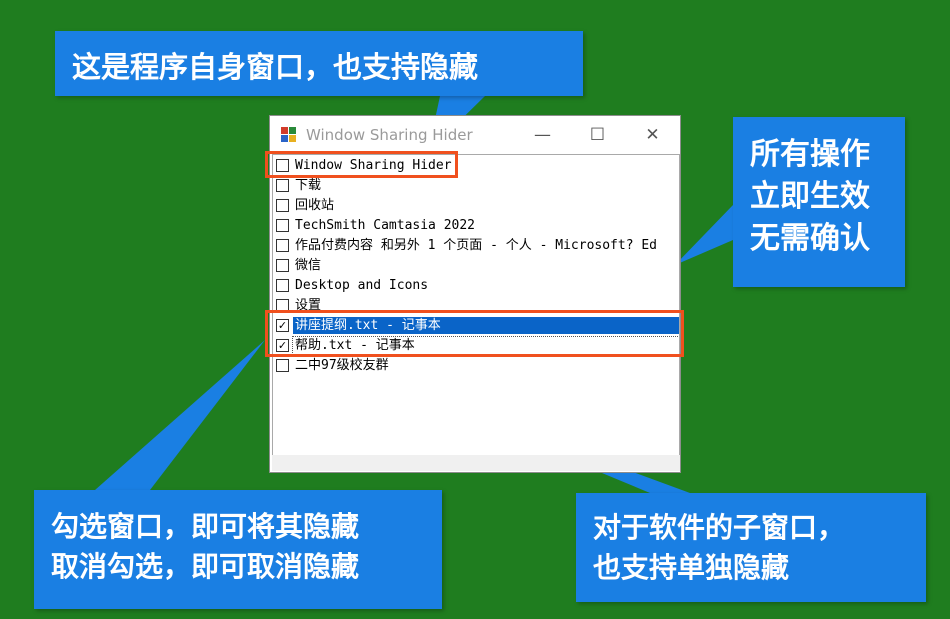  I want to click on minimize-button: —, so click(542, 134).